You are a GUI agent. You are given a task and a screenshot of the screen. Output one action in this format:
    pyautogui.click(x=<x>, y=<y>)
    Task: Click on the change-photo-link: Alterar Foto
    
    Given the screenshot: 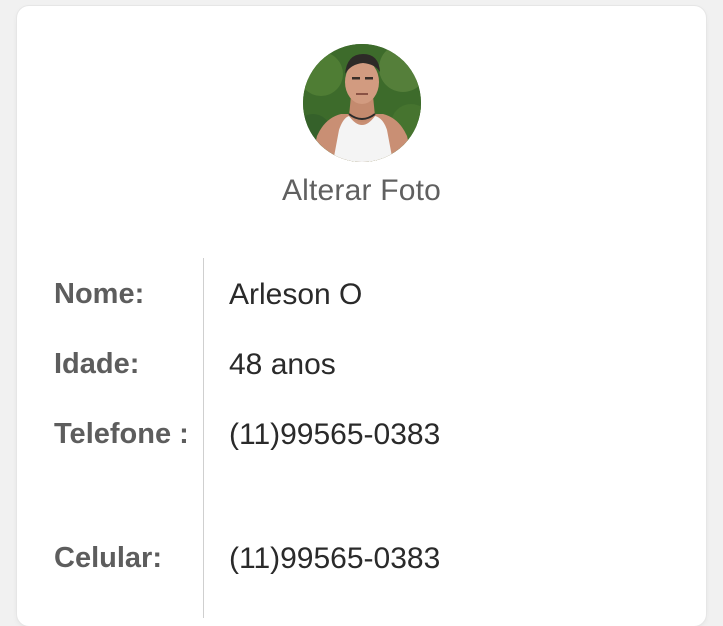 What is the action you would take?
    pyautogui.click(x=361, y=191)
    